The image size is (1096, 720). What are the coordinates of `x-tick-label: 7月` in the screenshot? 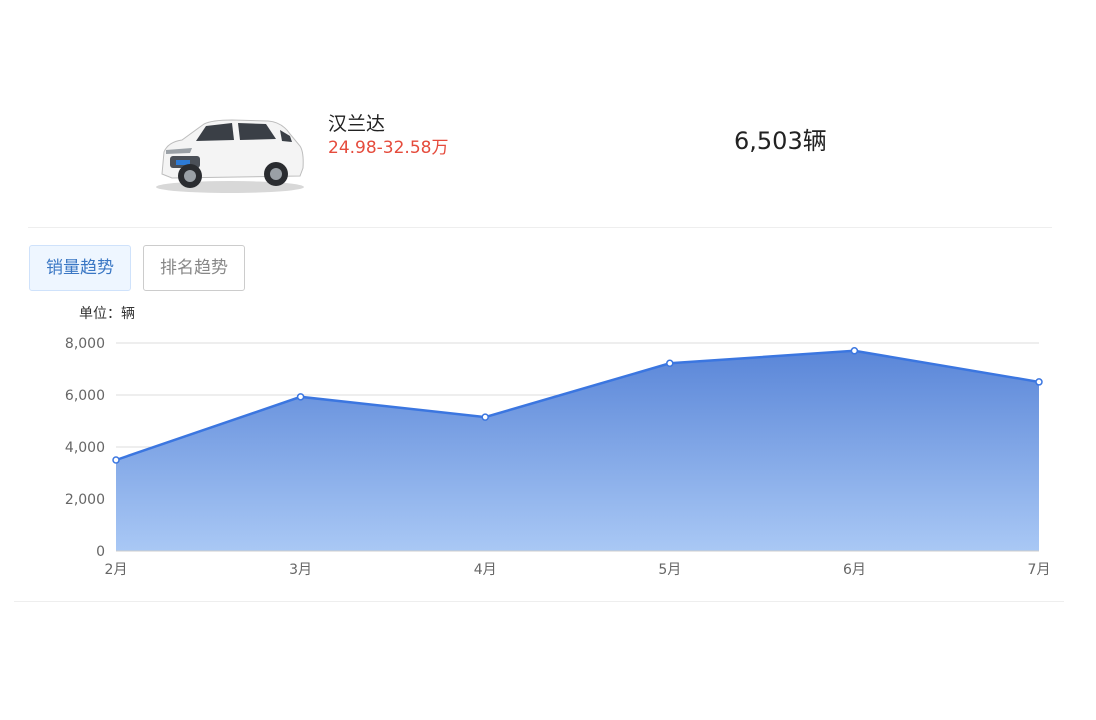 It's located at (1039, 570).